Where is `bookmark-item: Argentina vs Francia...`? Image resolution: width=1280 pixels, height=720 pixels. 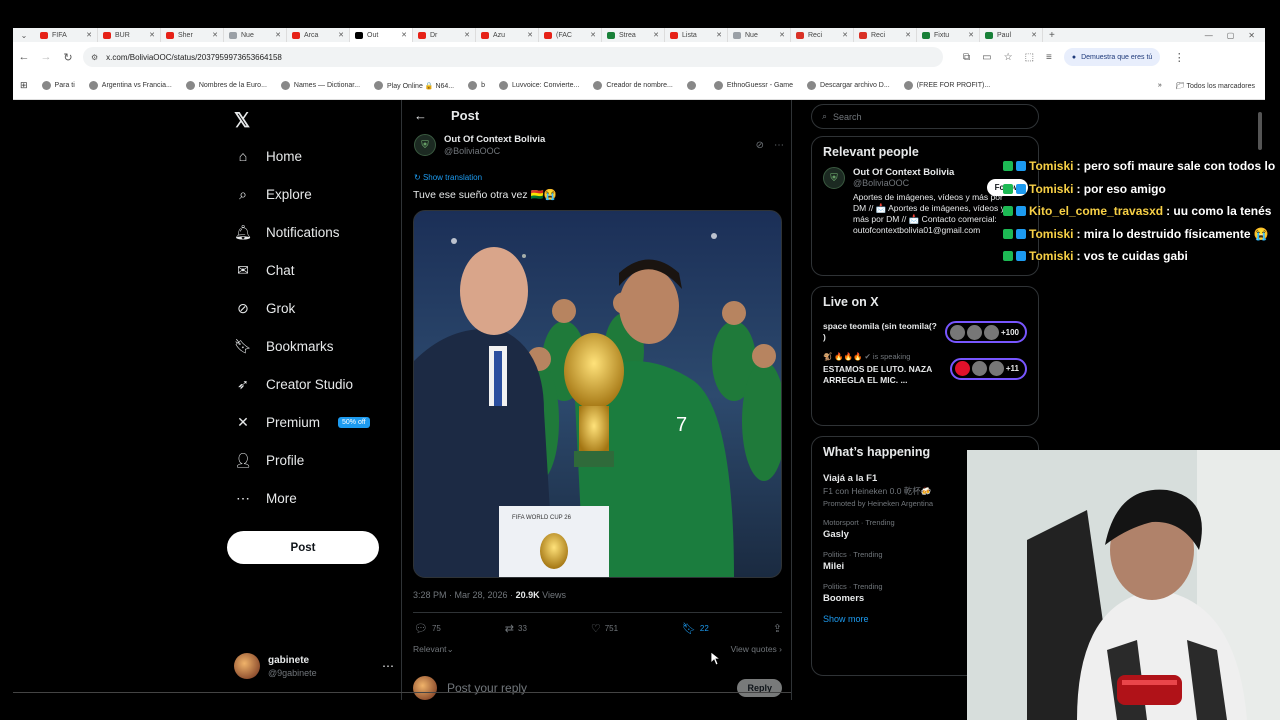 bookmark-item: Argentina vs Francia... is located at coordinates (130, 85).